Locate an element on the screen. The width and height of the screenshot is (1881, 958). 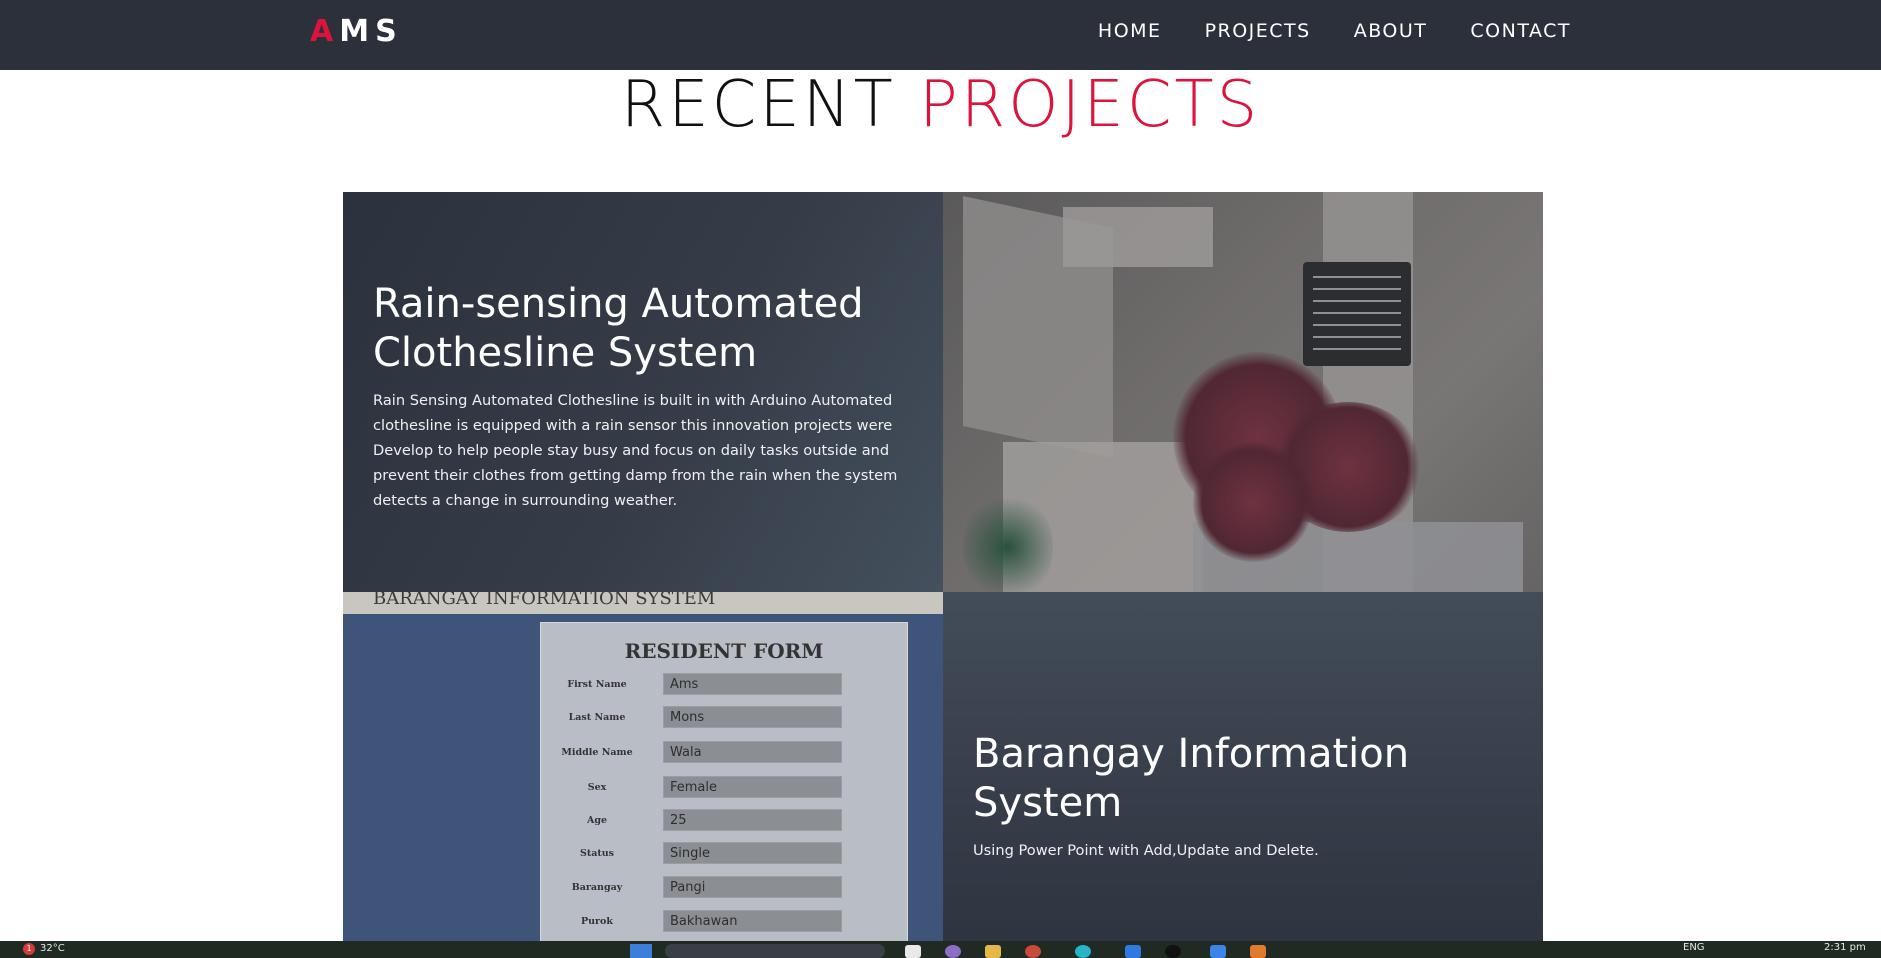
folder-icon is located at coordinates (993, 951).